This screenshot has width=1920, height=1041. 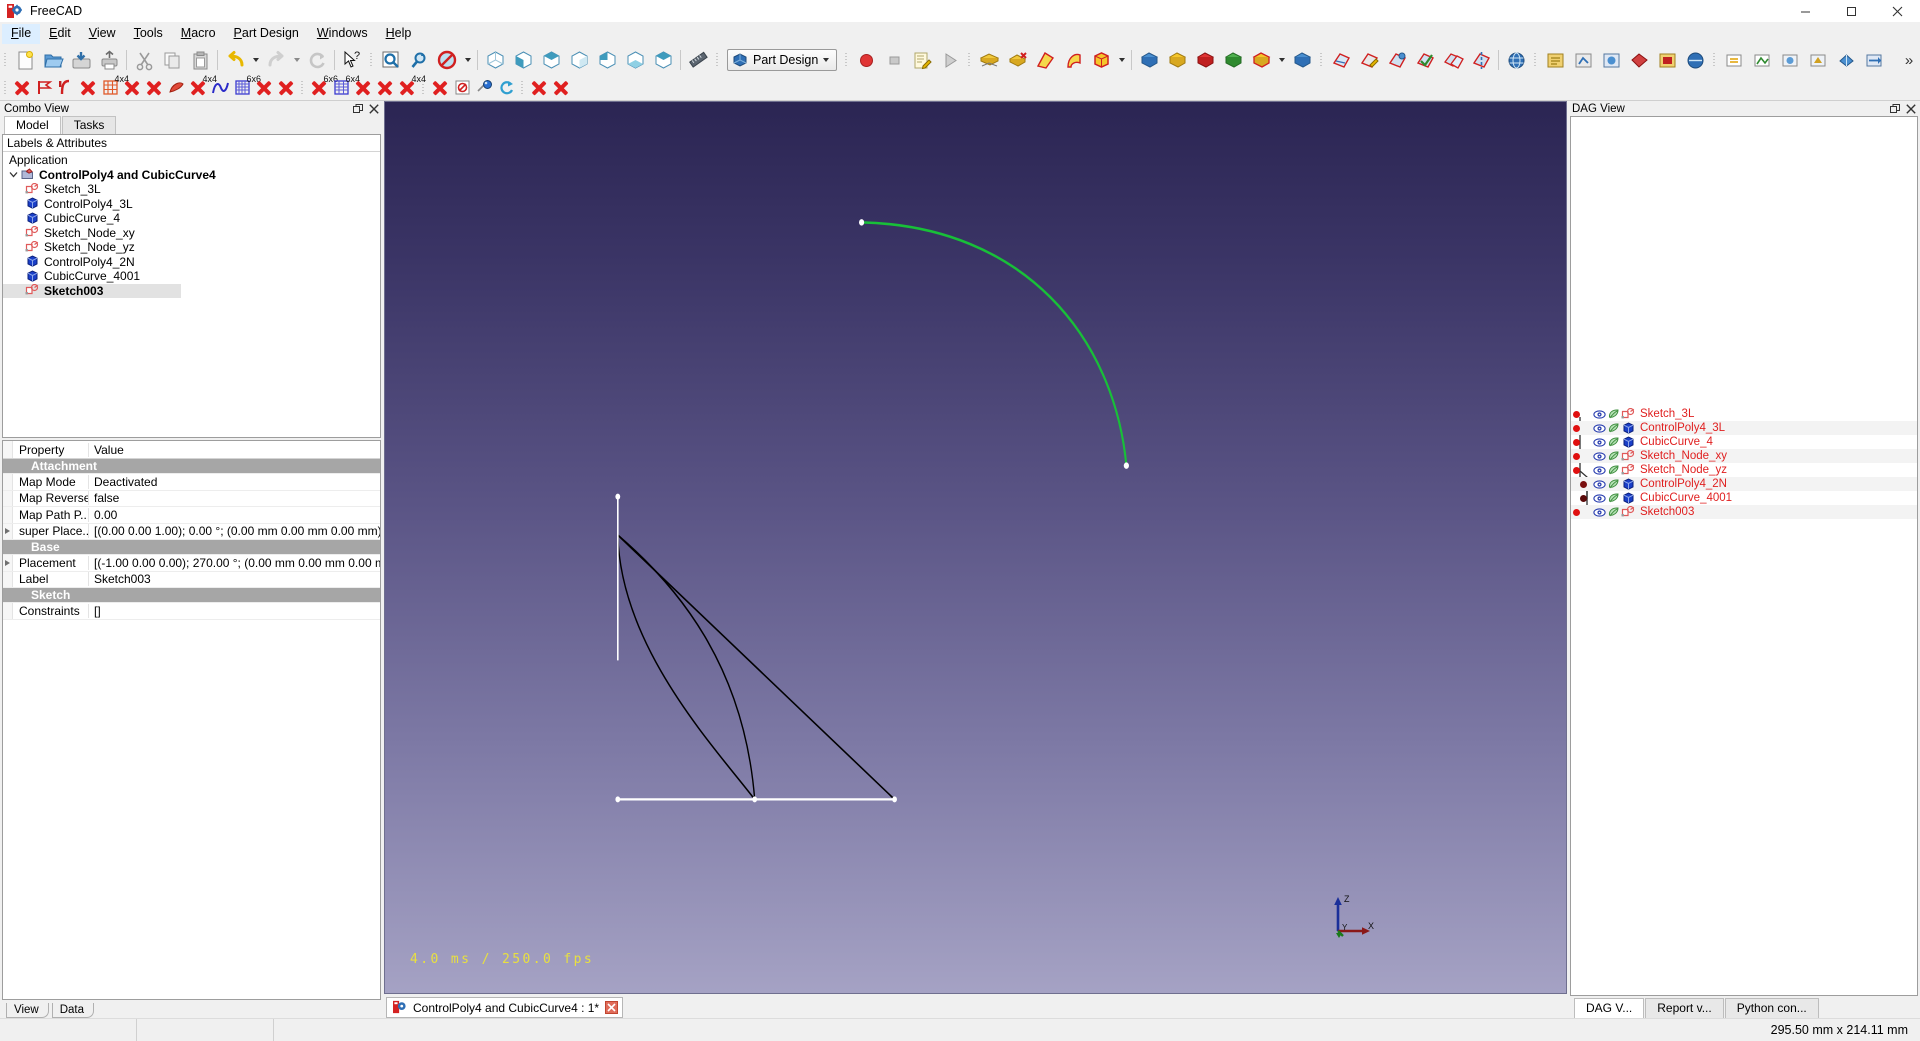 What do you see at coordinates (89, 125) in the screenshot?
I see `tab-tasks: Tasks` at bounding box center [89, 125].